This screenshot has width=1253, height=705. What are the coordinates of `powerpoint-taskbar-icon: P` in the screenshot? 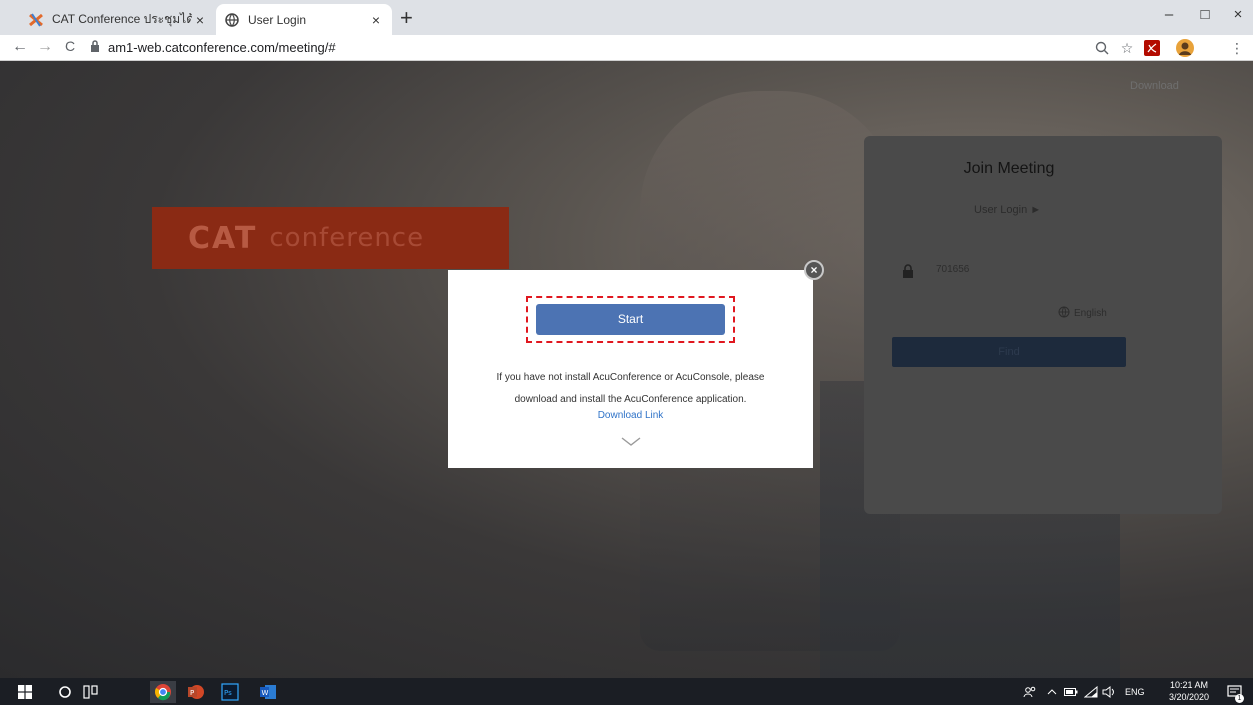 It's located at (196, 692).